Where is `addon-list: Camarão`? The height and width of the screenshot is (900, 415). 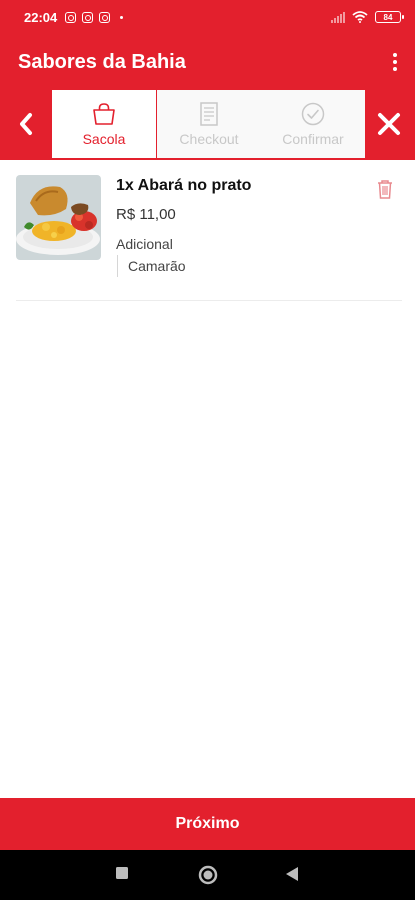 addon-list: Camarão is located at coordinates (151, 266).